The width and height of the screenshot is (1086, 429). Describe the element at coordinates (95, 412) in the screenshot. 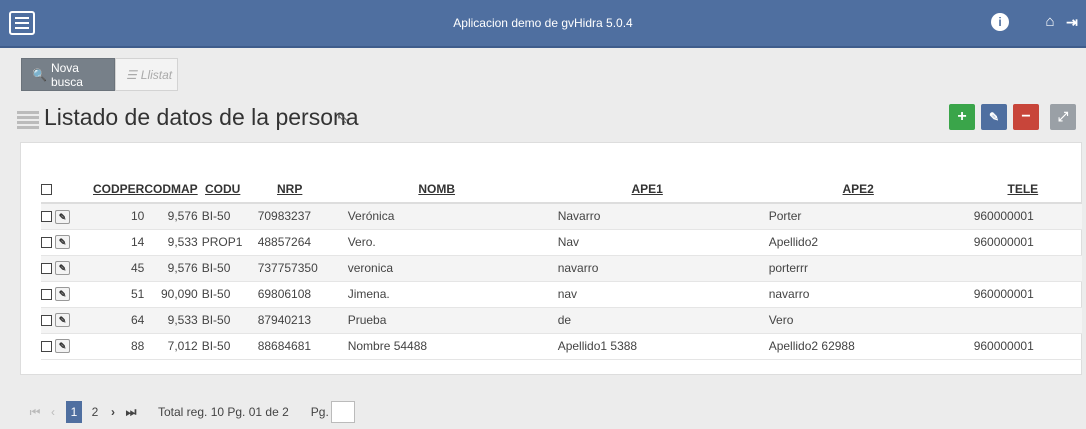

I see `page-2-button: 2` at that location.